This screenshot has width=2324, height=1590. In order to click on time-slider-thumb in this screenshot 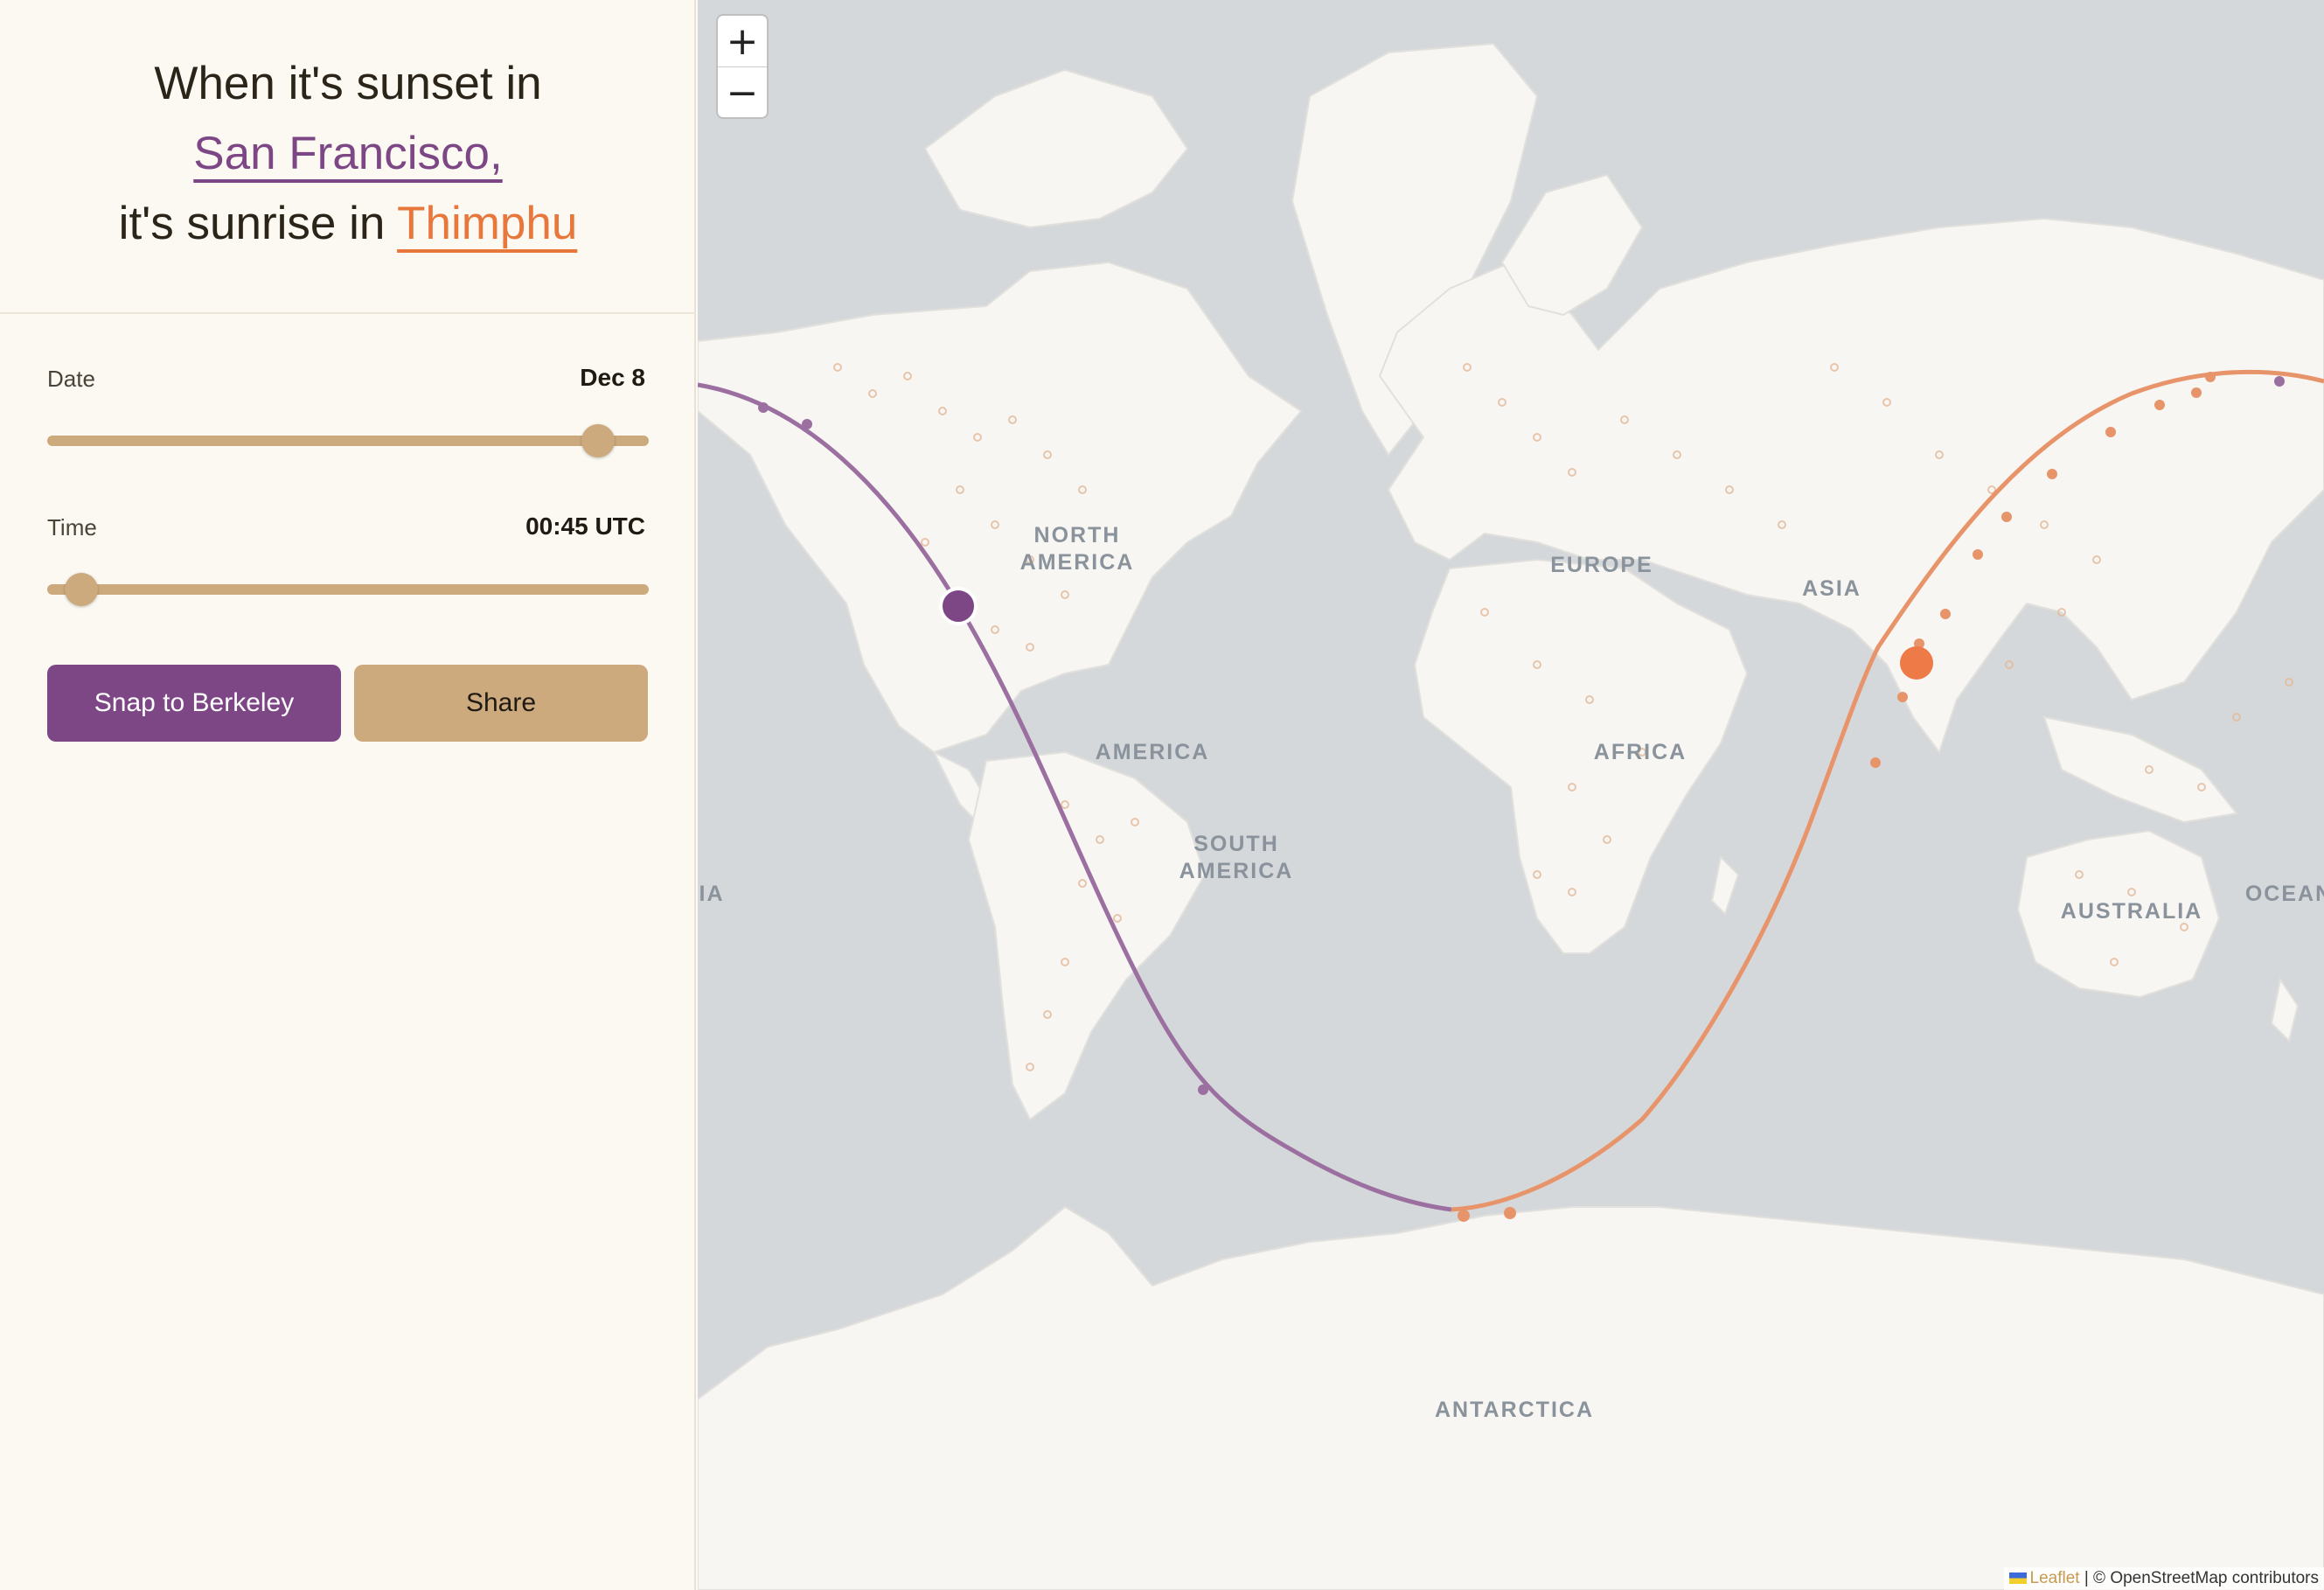, I will do `click(81, 589)`.